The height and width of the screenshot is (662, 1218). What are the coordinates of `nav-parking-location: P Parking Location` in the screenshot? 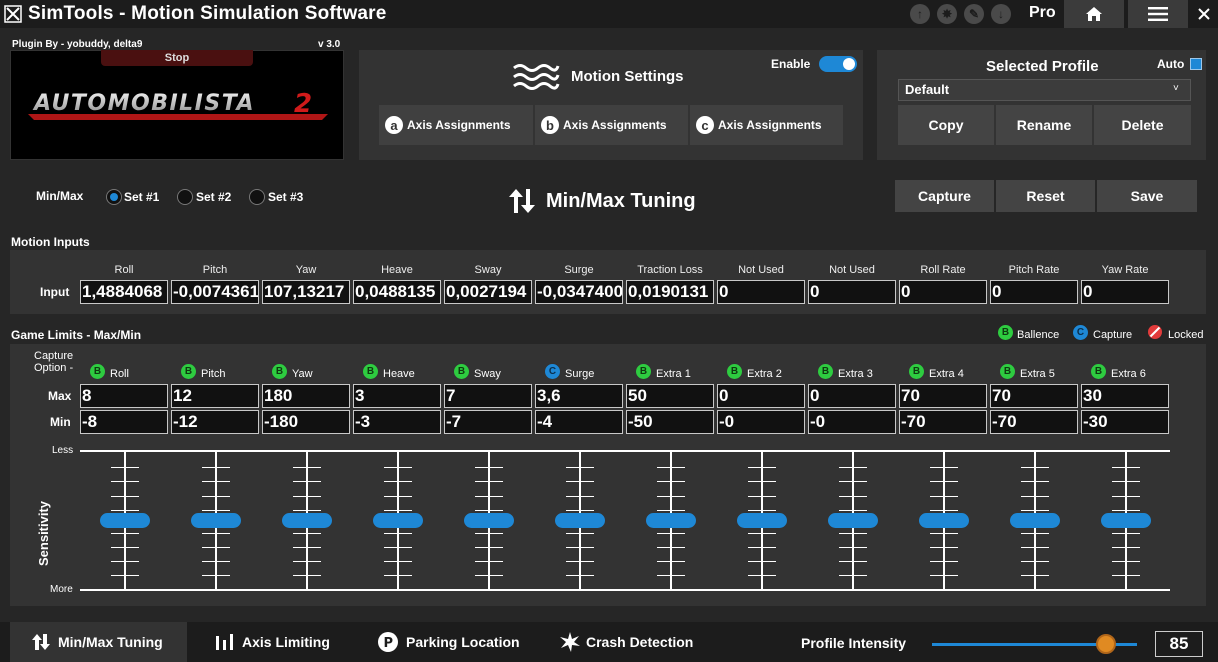 It's located at (458, 642).